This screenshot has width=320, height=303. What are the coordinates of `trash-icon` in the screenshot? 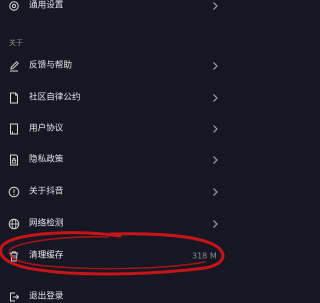 It's located at (14, 256).